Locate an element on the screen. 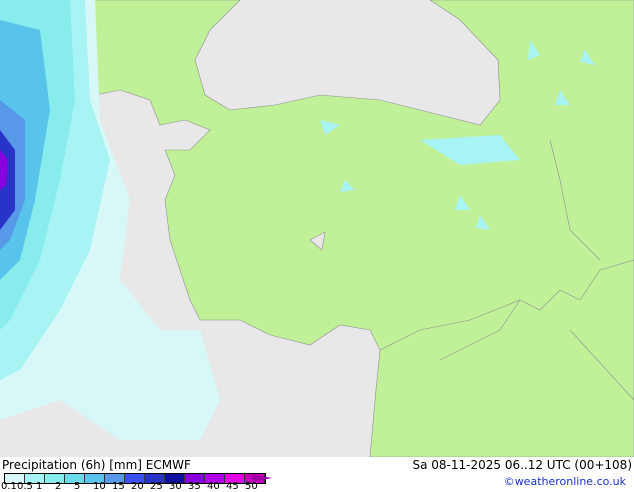 This screenshot has width=634, height=492. legend-tick: 25 is located at coordinates (156, 486).